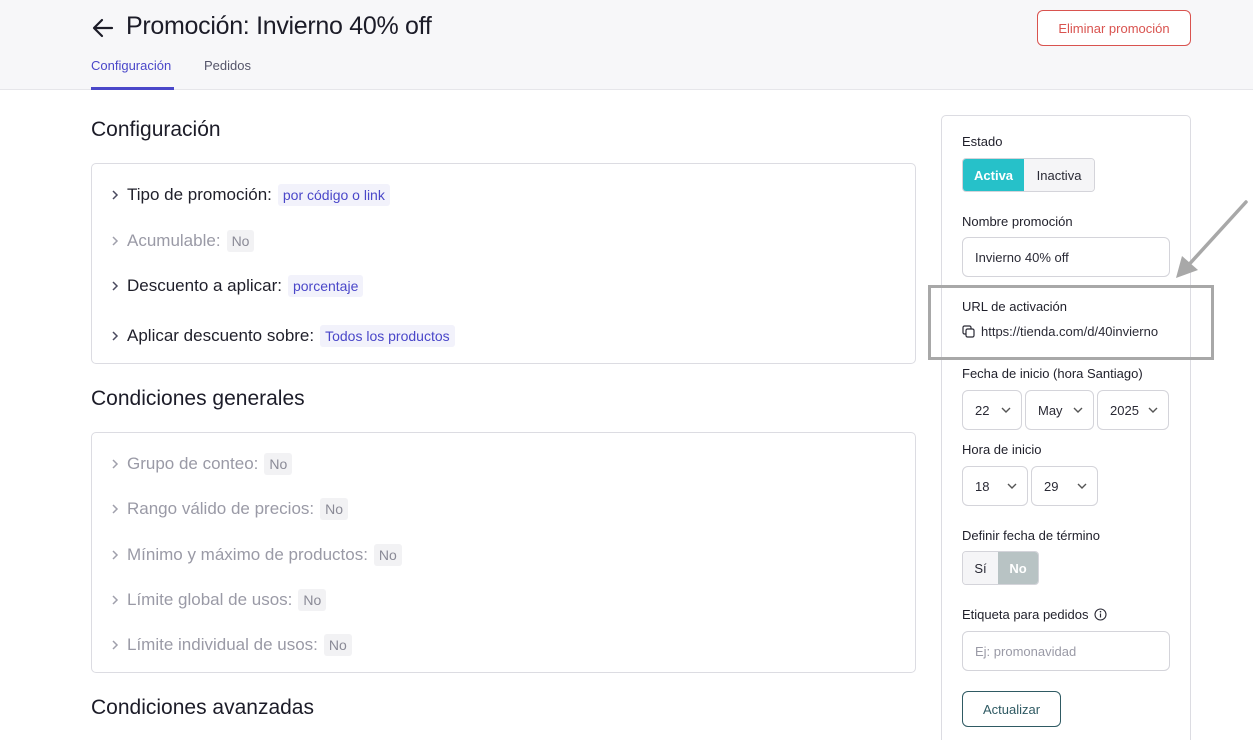 The width and height of the screenshot is (1253, 740). I want to click on config-row-descuento: Descuento a aplicar: porcentaje, so click(236, 286).